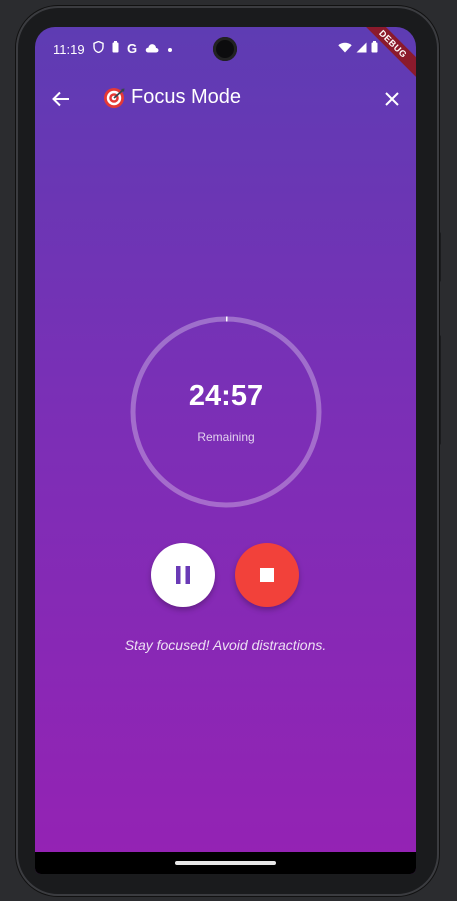  I want to click on wifi-icon, so click(345, 48).